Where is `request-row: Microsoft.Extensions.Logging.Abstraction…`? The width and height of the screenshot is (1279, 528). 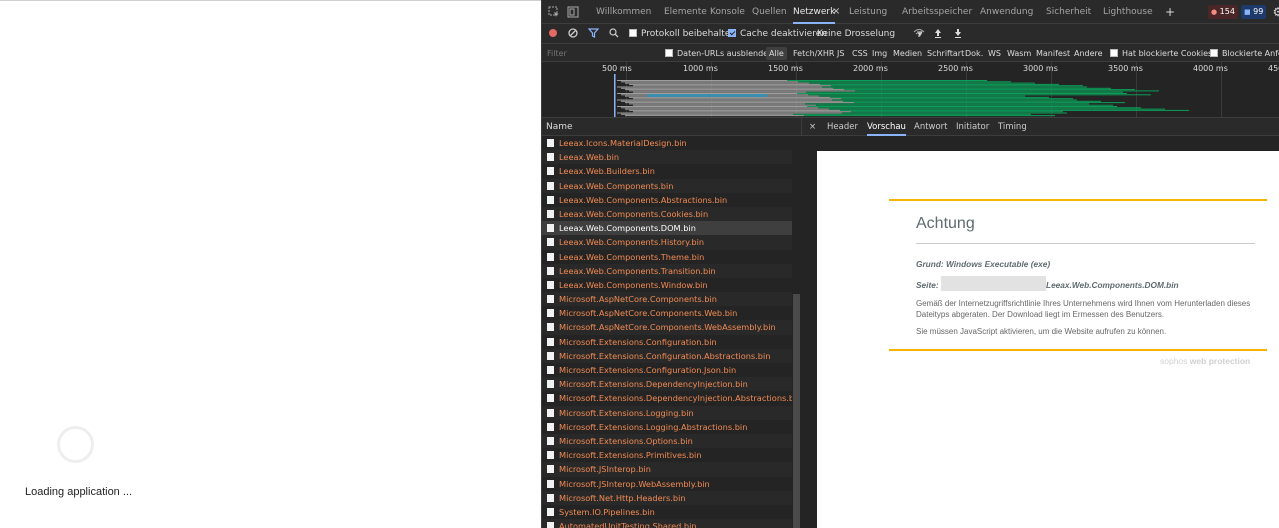
request-row: Microsoft.Extensions.Logging.Abstraction… is located at coordinates (667, 427).